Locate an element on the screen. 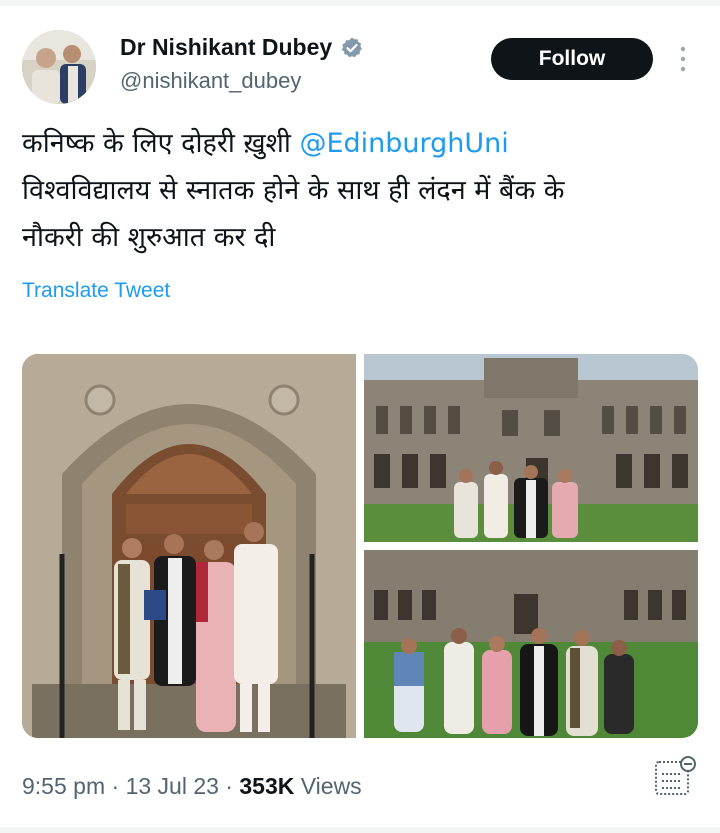 The height and width of the screenshot is (833, 720). analytics-icon is located at coordinates (675, 777).